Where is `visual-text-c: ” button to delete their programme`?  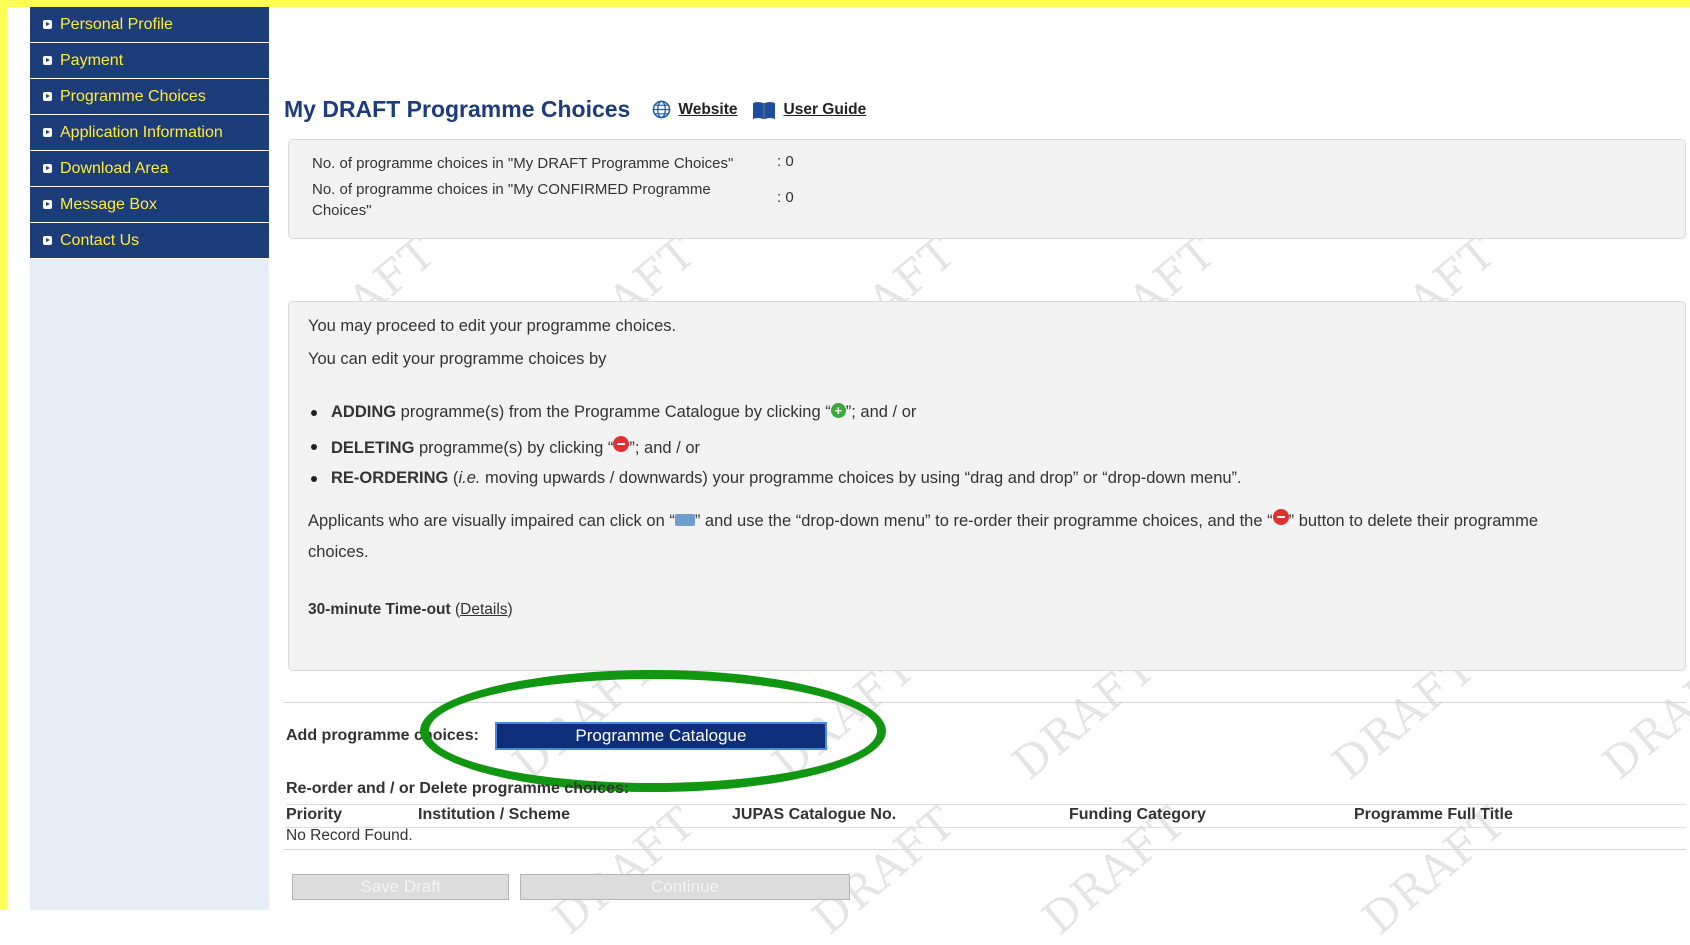 visual-text-c: ” button to delete their programme is located at coordinates (1413, 521).